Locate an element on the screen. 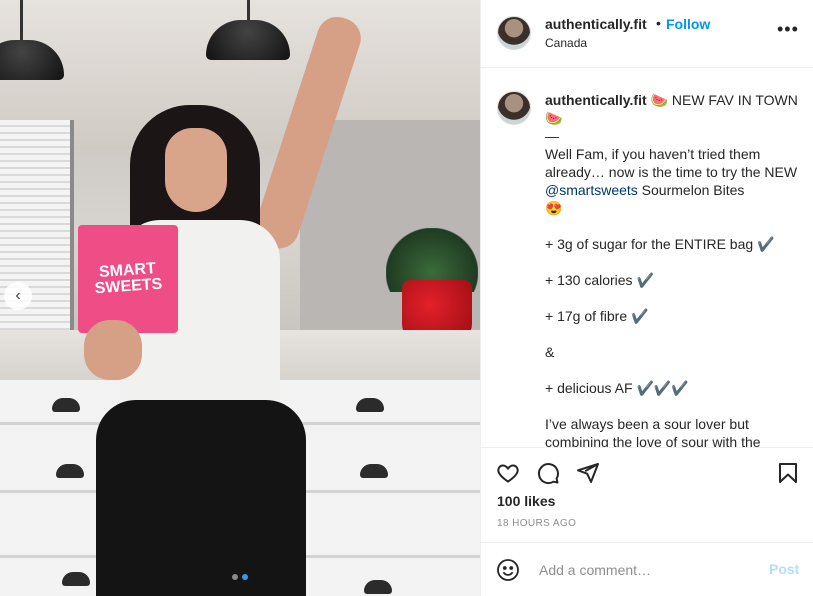  caption-point: + delicious AF ✔️✔️✔️ is located at coordinates (617, 388).